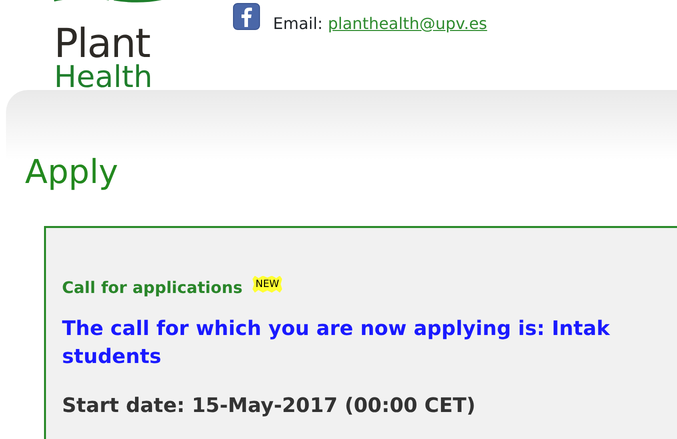 Image resolution: width=677 pixels, height=439 pixels. What do you see at coordinates (71, 172) in the screenshot?
I see `page-title: Apply` at bounding box center [71, 172].